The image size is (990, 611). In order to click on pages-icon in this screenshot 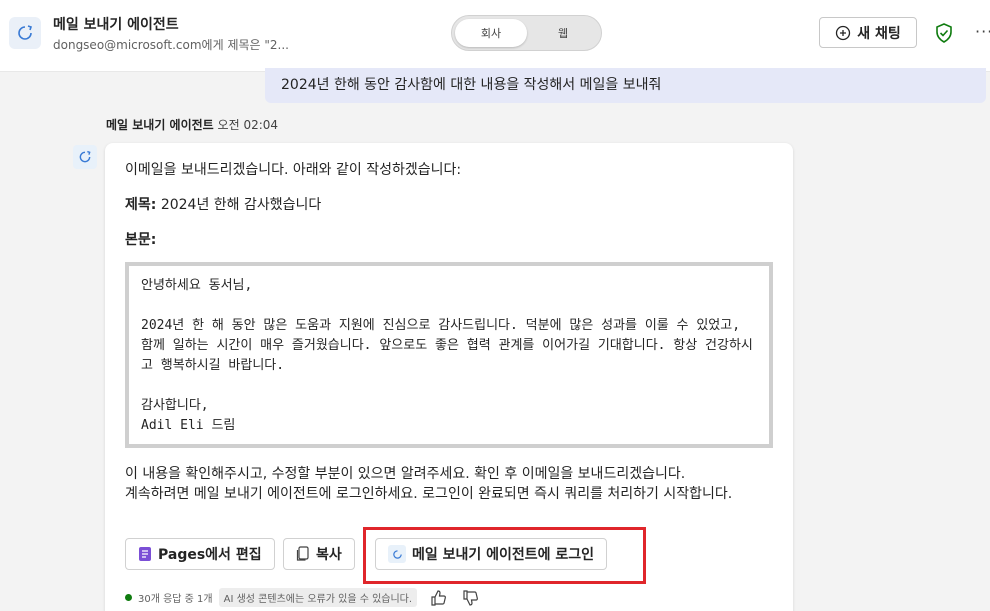, I will do `click(145, 554)`.